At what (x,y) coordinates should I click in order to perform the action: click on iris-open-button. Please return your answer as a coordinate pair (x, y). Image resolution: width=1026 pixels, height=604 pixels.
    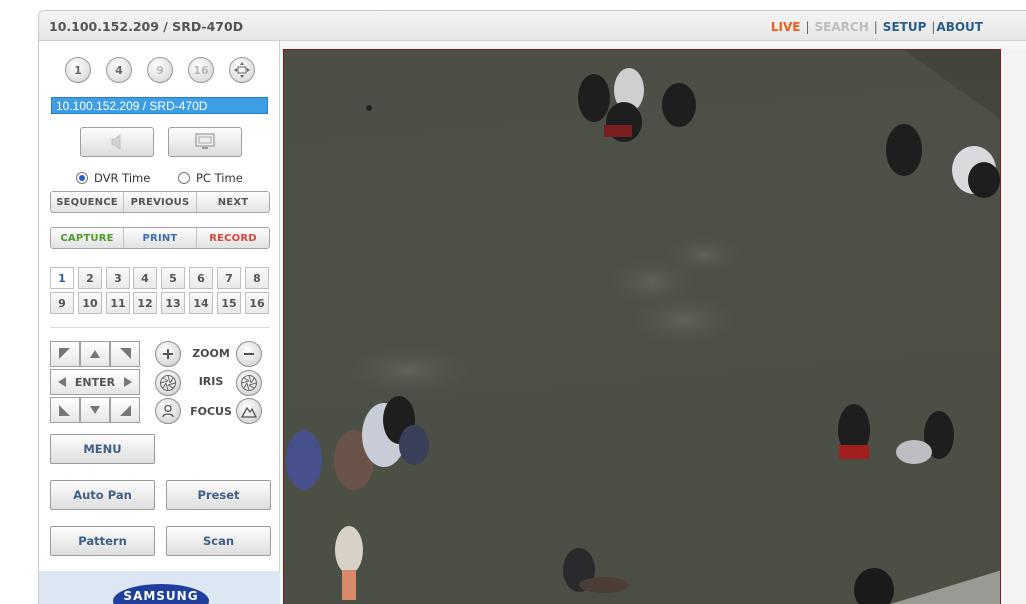
    Looking at the image, I should click on (168, 383).